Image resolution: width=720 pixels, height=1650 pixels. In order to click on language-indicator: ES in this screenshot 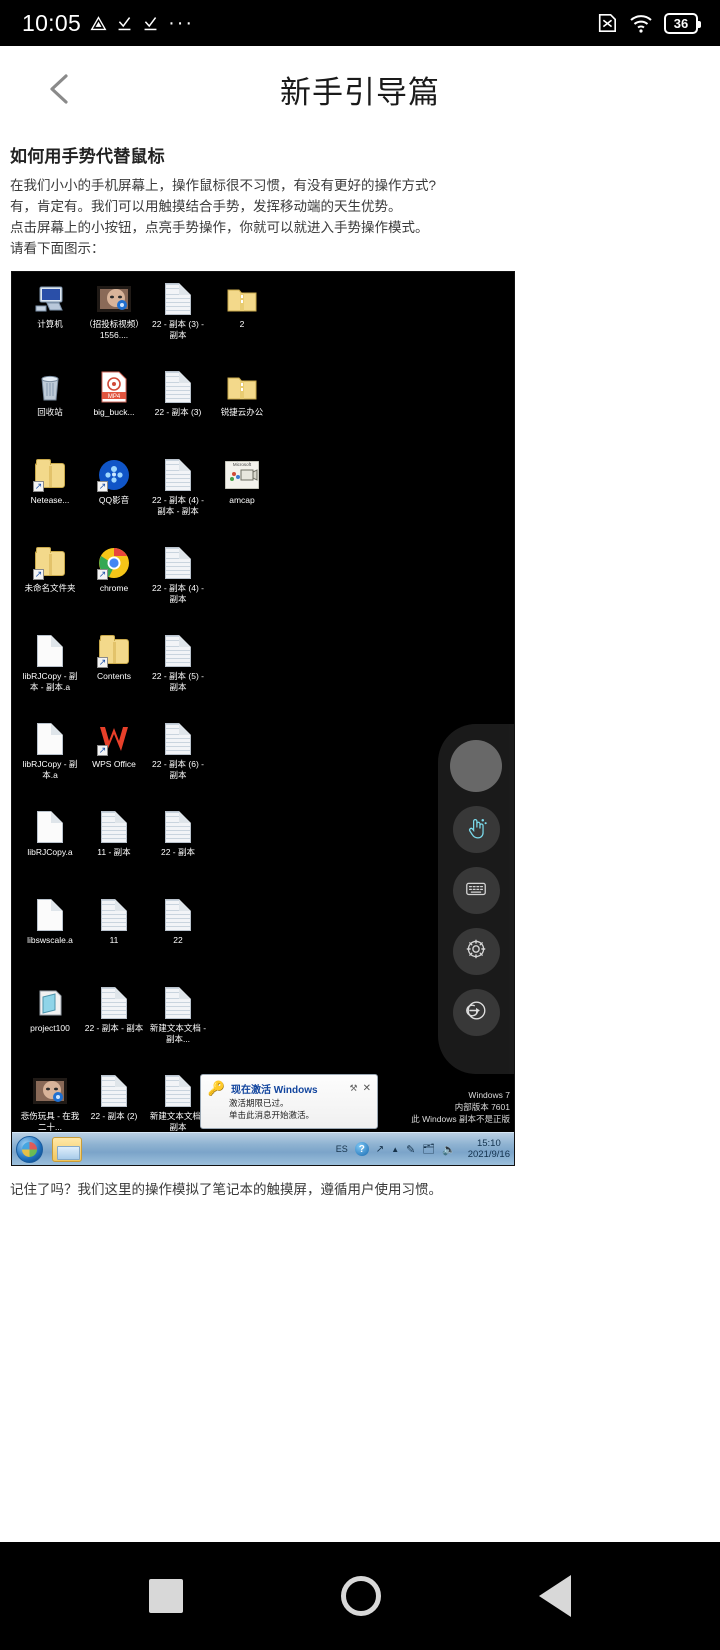, I will do `click(342, 1149)`.